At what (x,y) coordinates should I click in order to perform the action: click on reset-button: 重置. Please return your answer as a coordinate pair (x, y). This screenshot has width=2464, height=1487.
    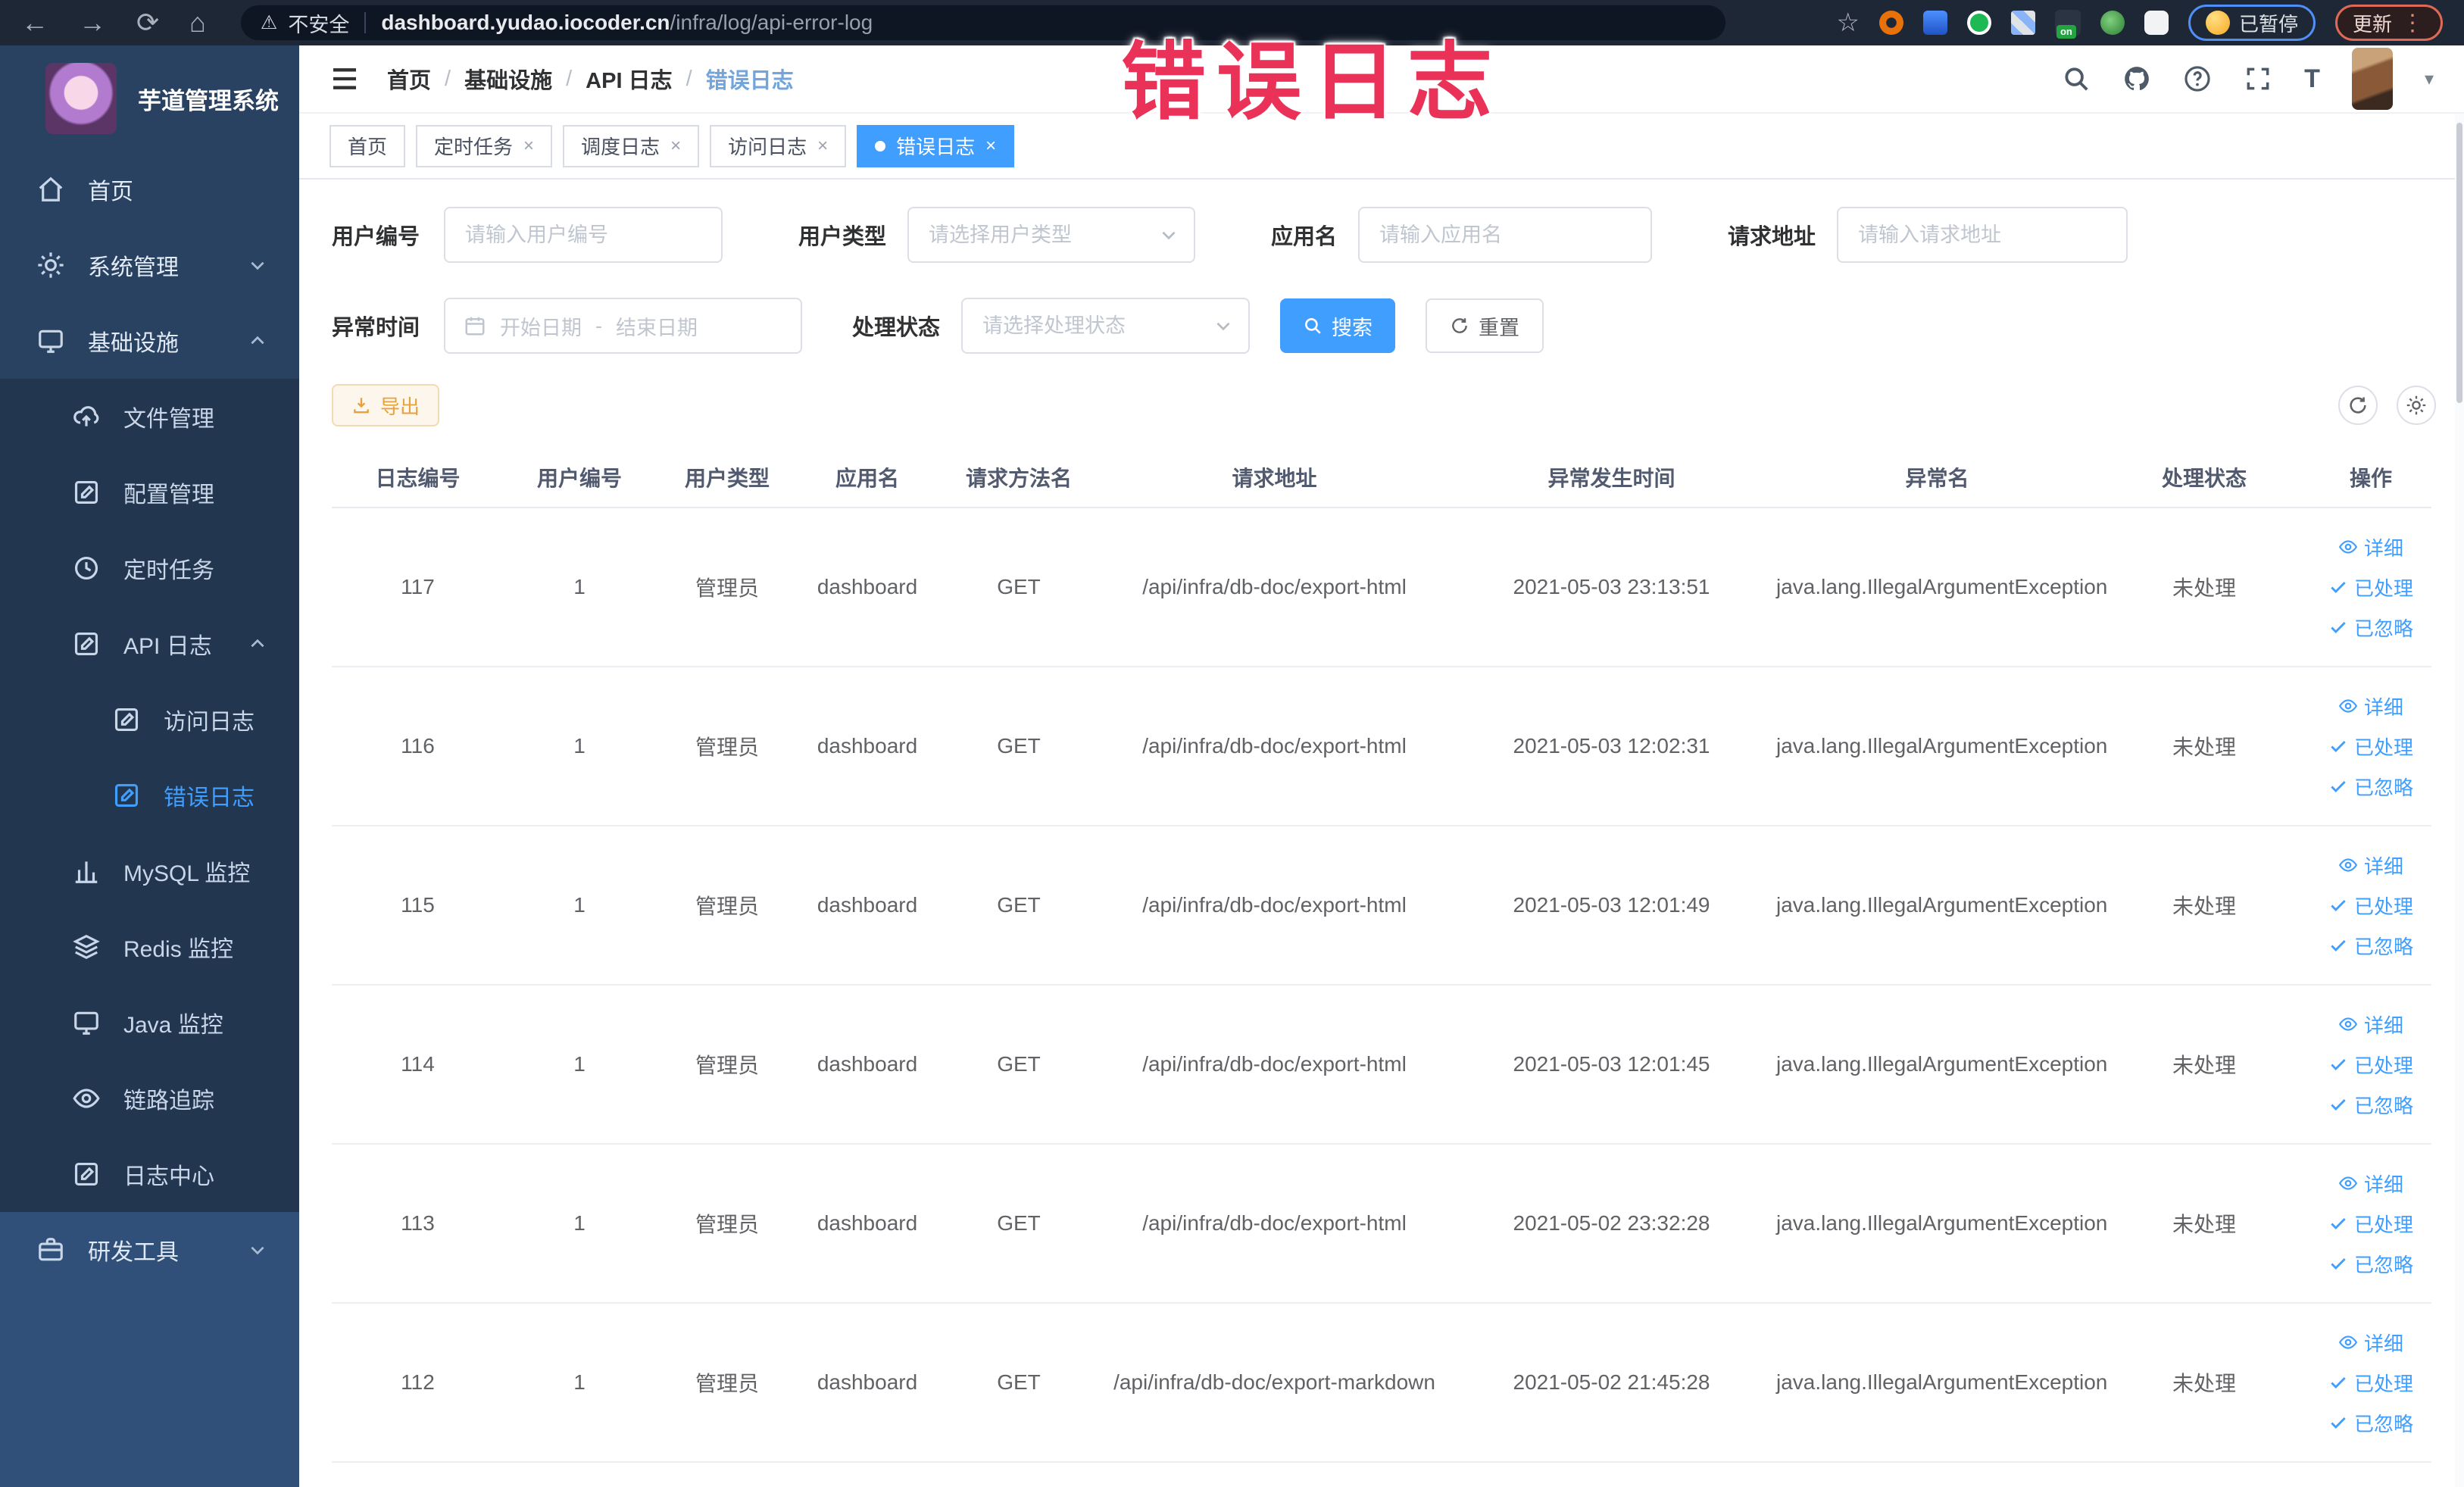
    Looking at the image, I should click on (1485, 325).